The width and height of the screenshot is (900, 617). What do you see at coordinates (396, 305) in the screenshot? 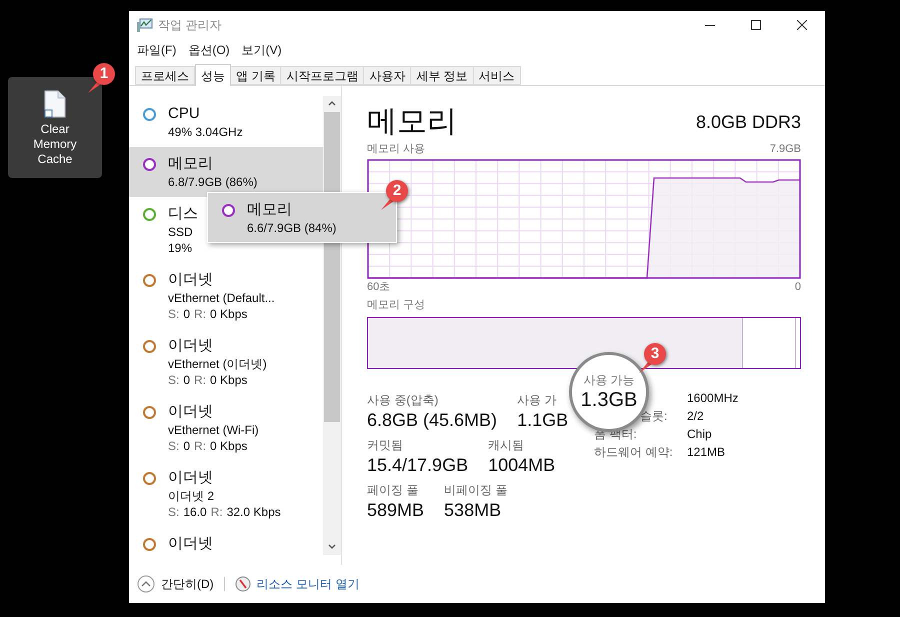
I see `chart-label: 메모리 구성` at bounding box center [396, 305].